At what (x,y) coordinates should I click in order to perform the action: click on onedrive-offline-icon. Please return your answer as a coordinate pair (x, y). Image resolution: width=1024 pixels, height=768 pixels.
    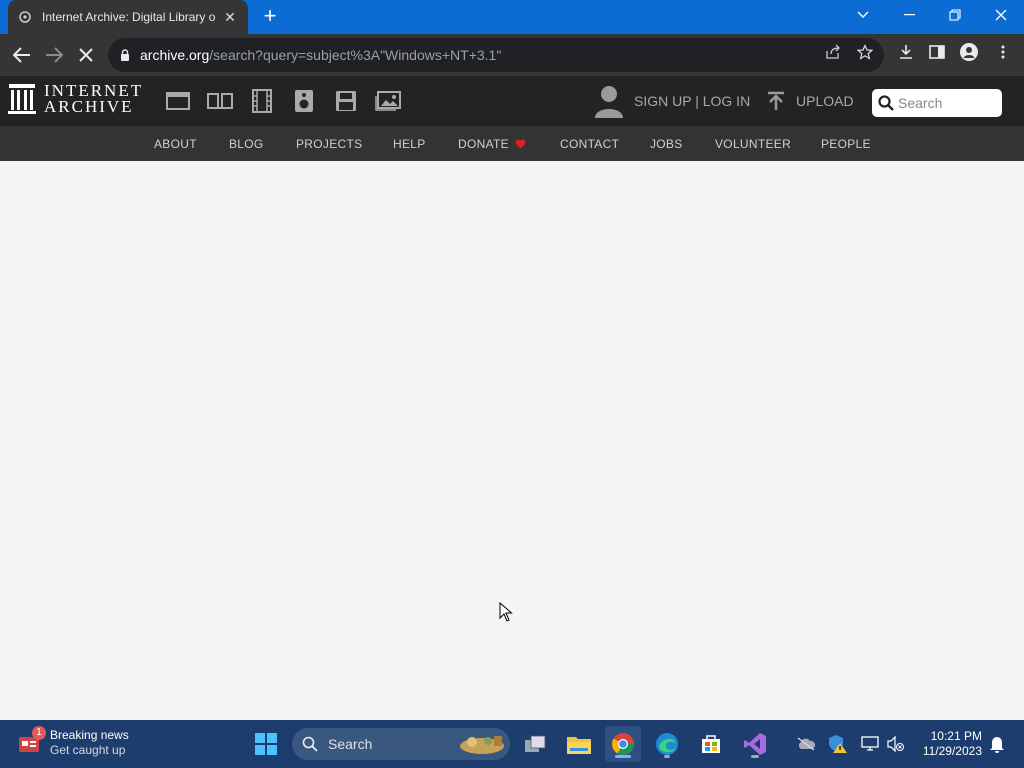
    Looking at the image, I should click on (806, 744).